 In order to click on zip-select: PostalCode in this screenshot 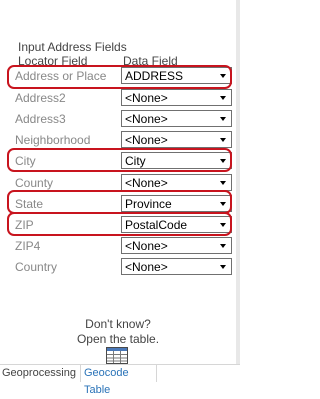, I will do `click(176, 224)`.